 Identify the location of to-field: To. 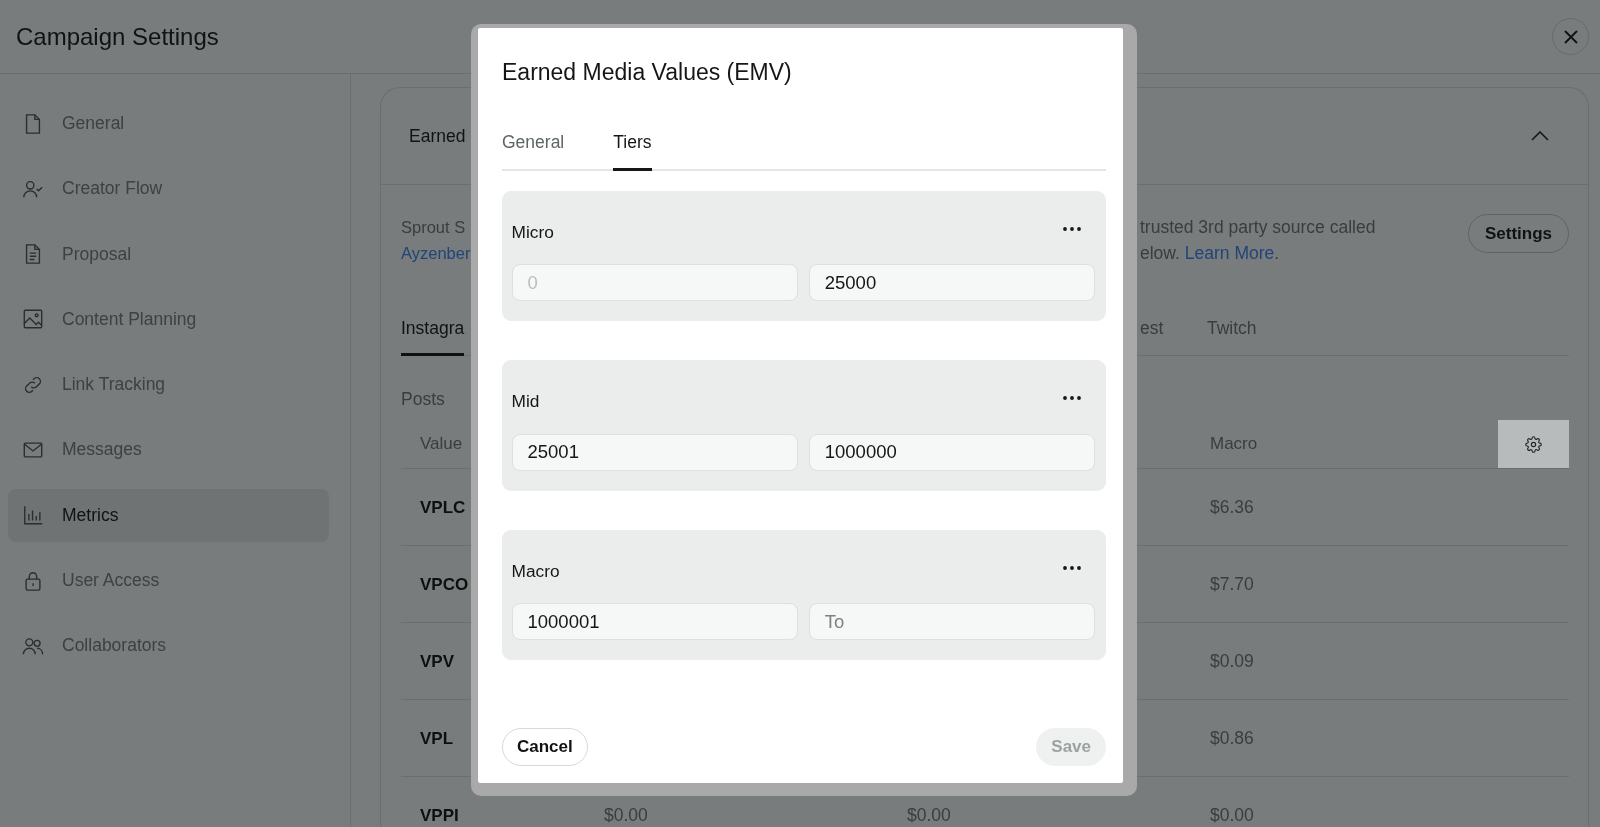
(951, 621).